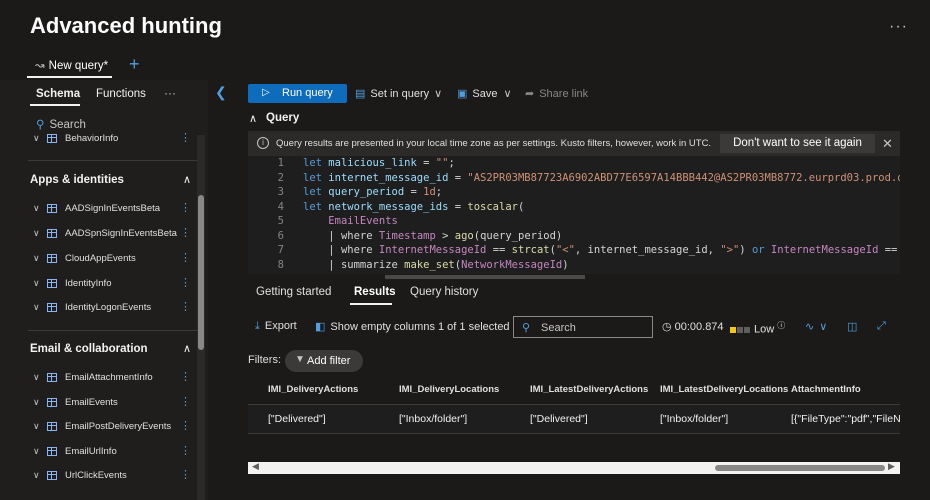  I want to click on code-text: | where Timestamp > ago(query_period), so click(445, 235).